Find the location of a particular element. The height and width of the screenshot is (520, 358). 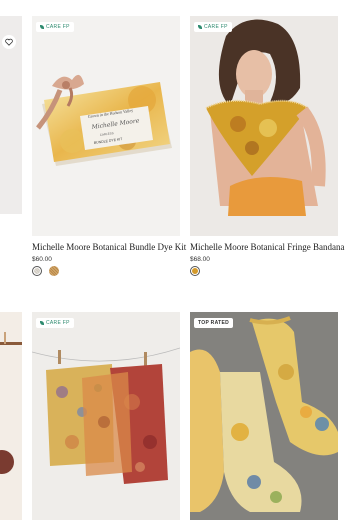

partial-product-image is located at coordinates (11, 416).